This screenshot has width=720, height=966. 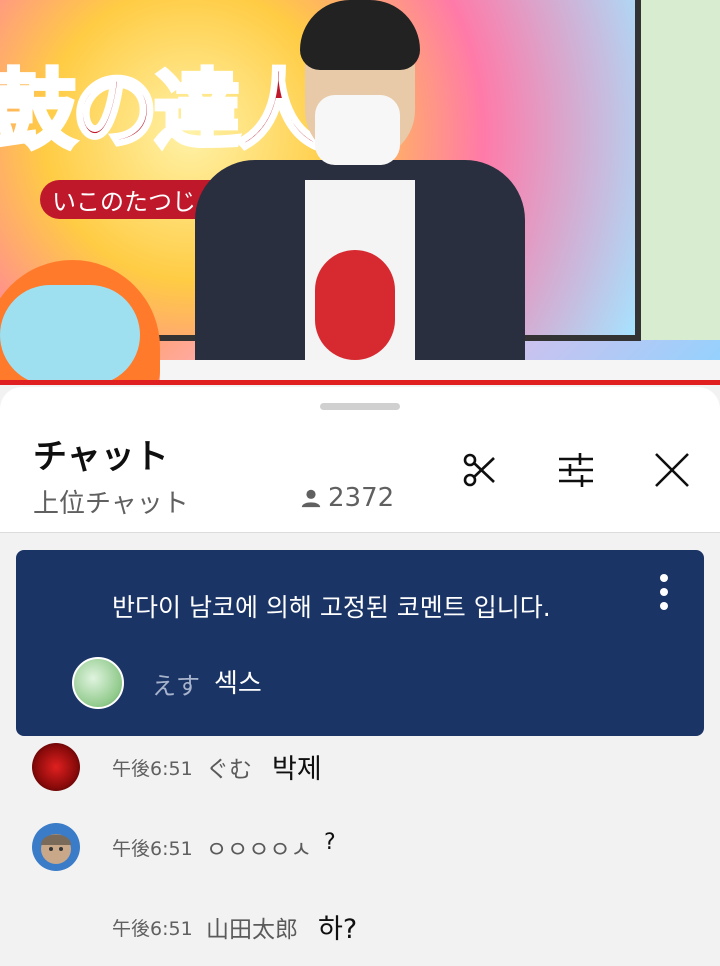 I want to click on shirt-logo, so click(x=355, y=305).